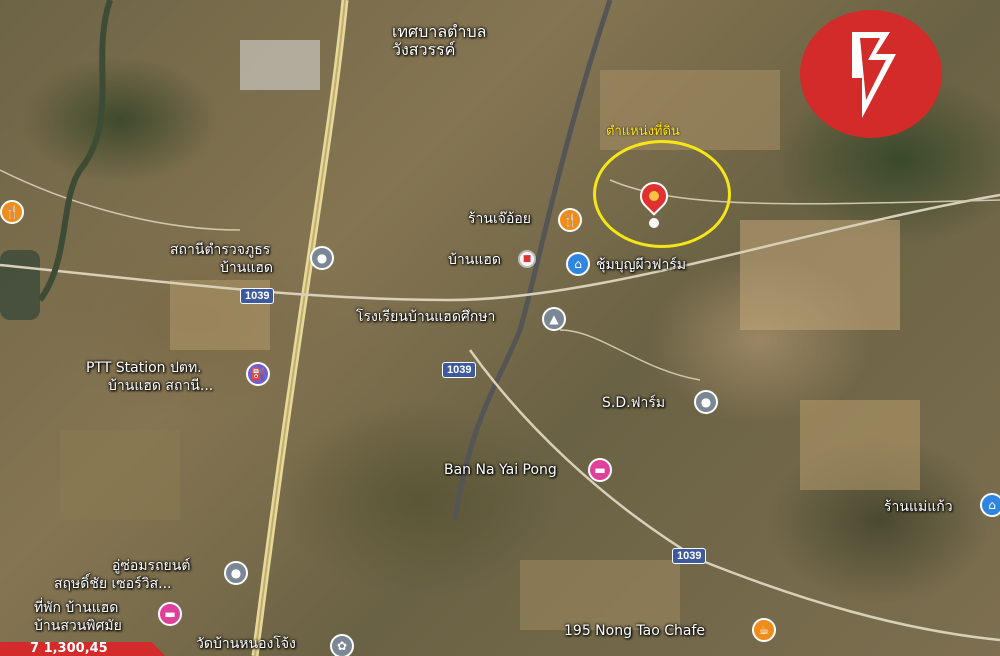 Image resolution: width=1000 pixels, height=656 pixels. I want to click on gas-station-icon: ⛽, so click(258, 374).